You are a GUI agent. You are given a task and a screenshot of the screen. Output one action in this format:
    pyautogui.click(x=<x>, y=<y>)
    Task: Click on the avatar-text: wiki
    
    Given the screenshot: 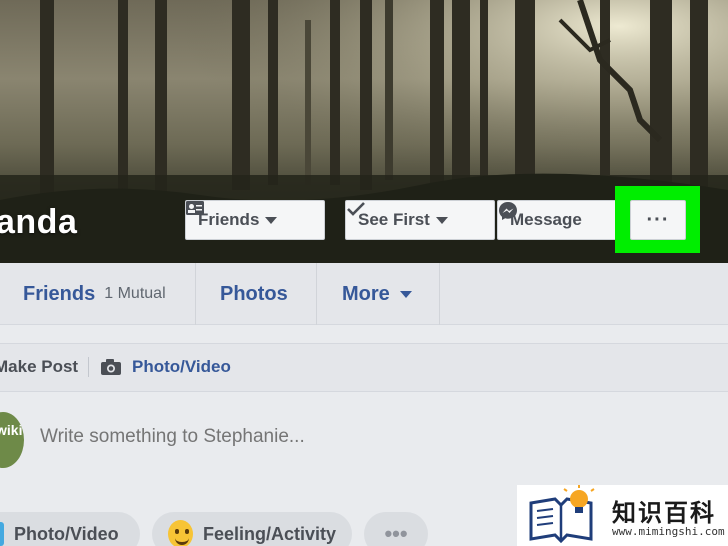 What is the action you would take?
    pyautogui.click(x=11, y=430)
    